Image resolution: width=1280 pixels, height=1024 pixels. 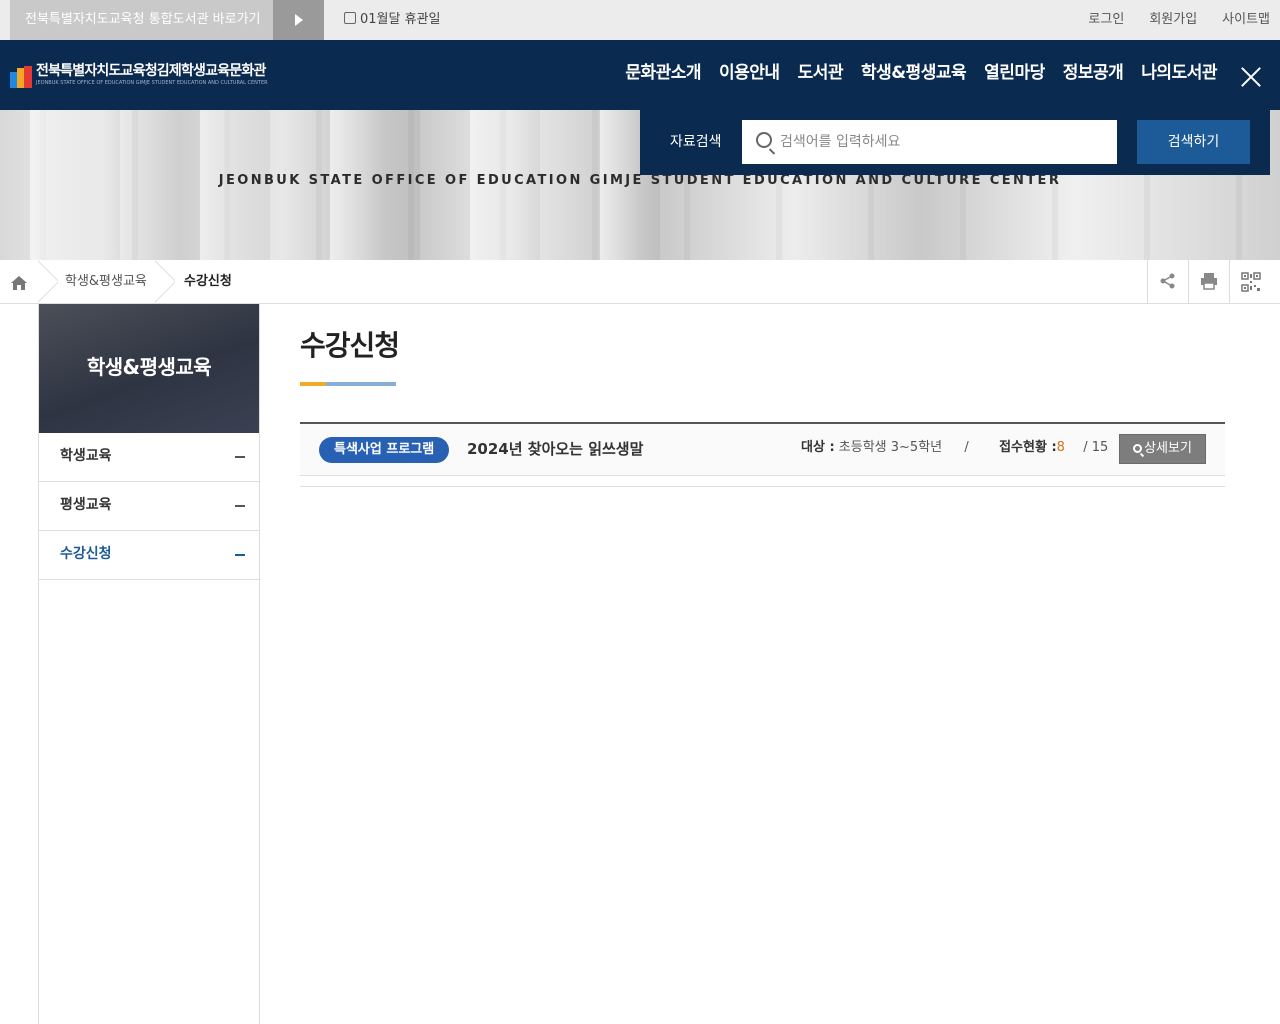 What do you see at coordinates (149, 555) in the screenshot?
I see `side-nav-course-registration: 수강신청` at bounding box center [149, 555].